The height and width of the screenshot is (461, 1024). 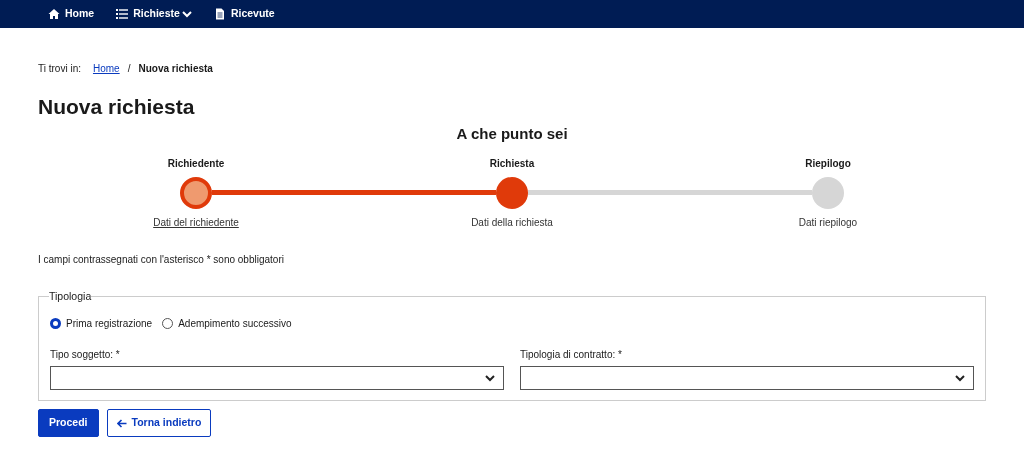 What do you see at coordinates (68, 423) in the screenshot?
I see `proceed-button: Procedi` at bounding box center [68, 423].